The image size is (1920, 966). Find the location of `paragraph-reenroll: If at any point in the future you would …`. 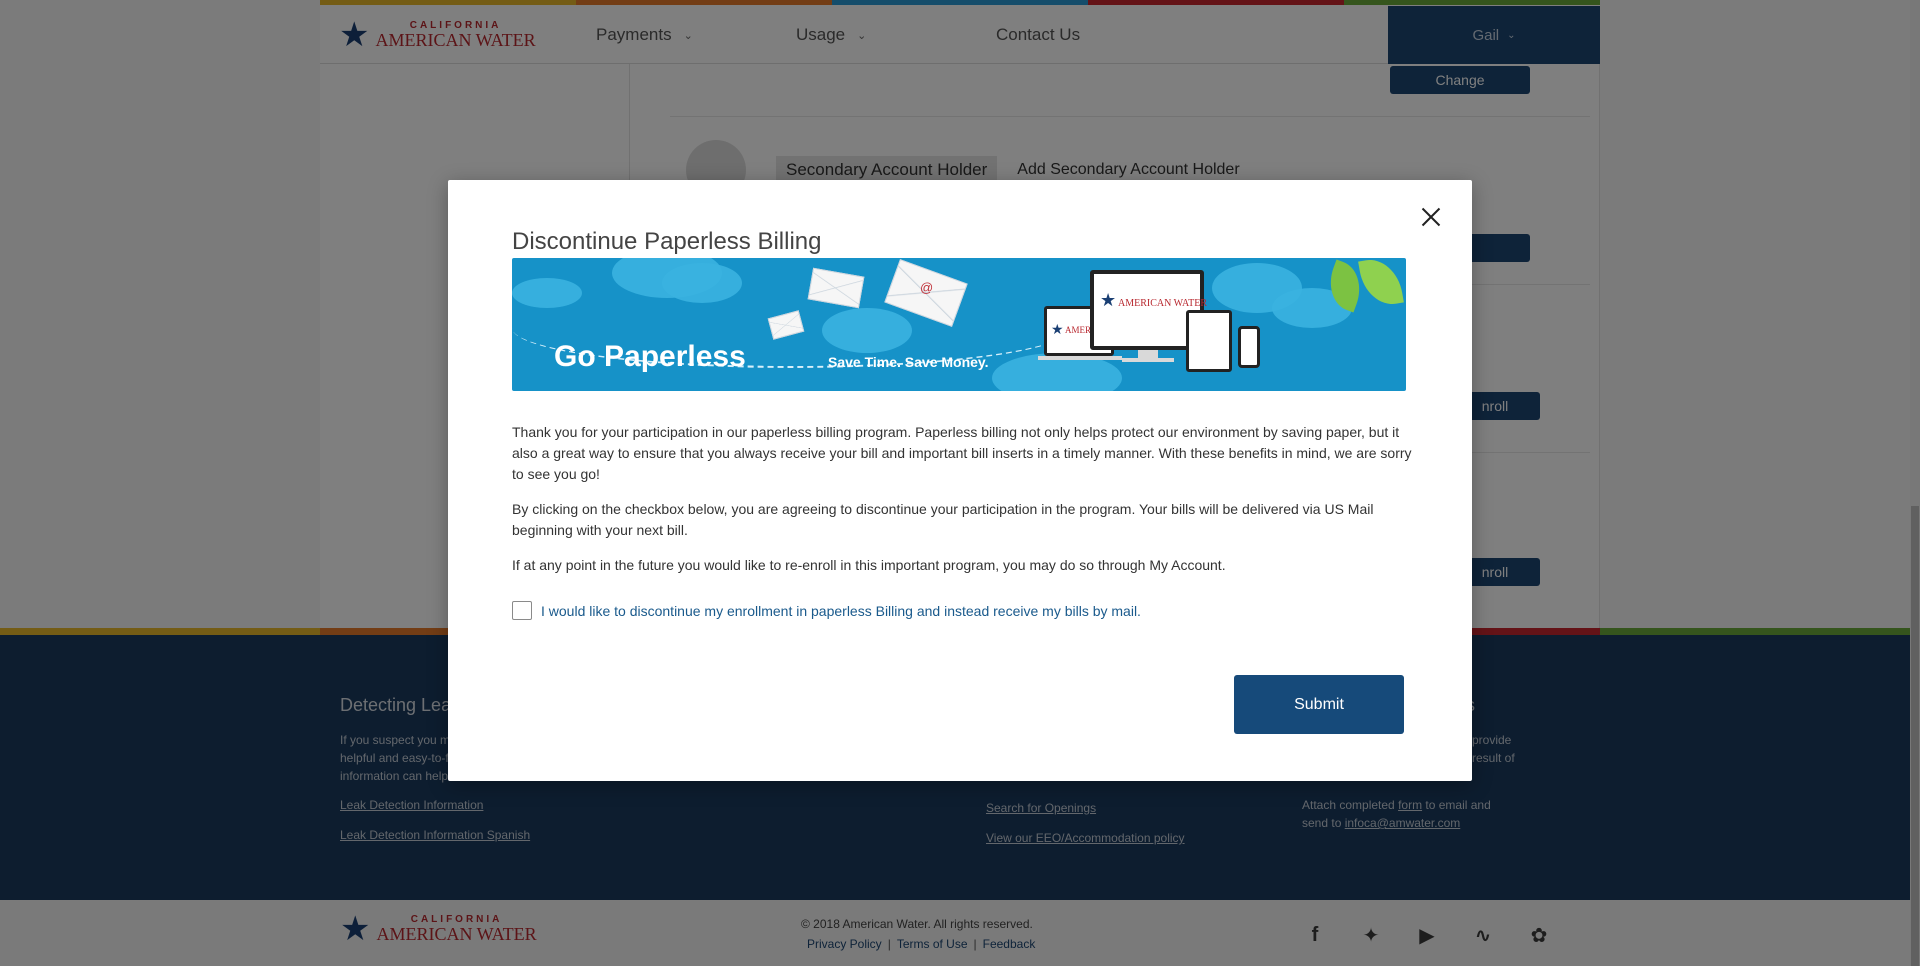

paragraph-reenroll: If at any point in the future you would … is located at coordinates (869, 565).